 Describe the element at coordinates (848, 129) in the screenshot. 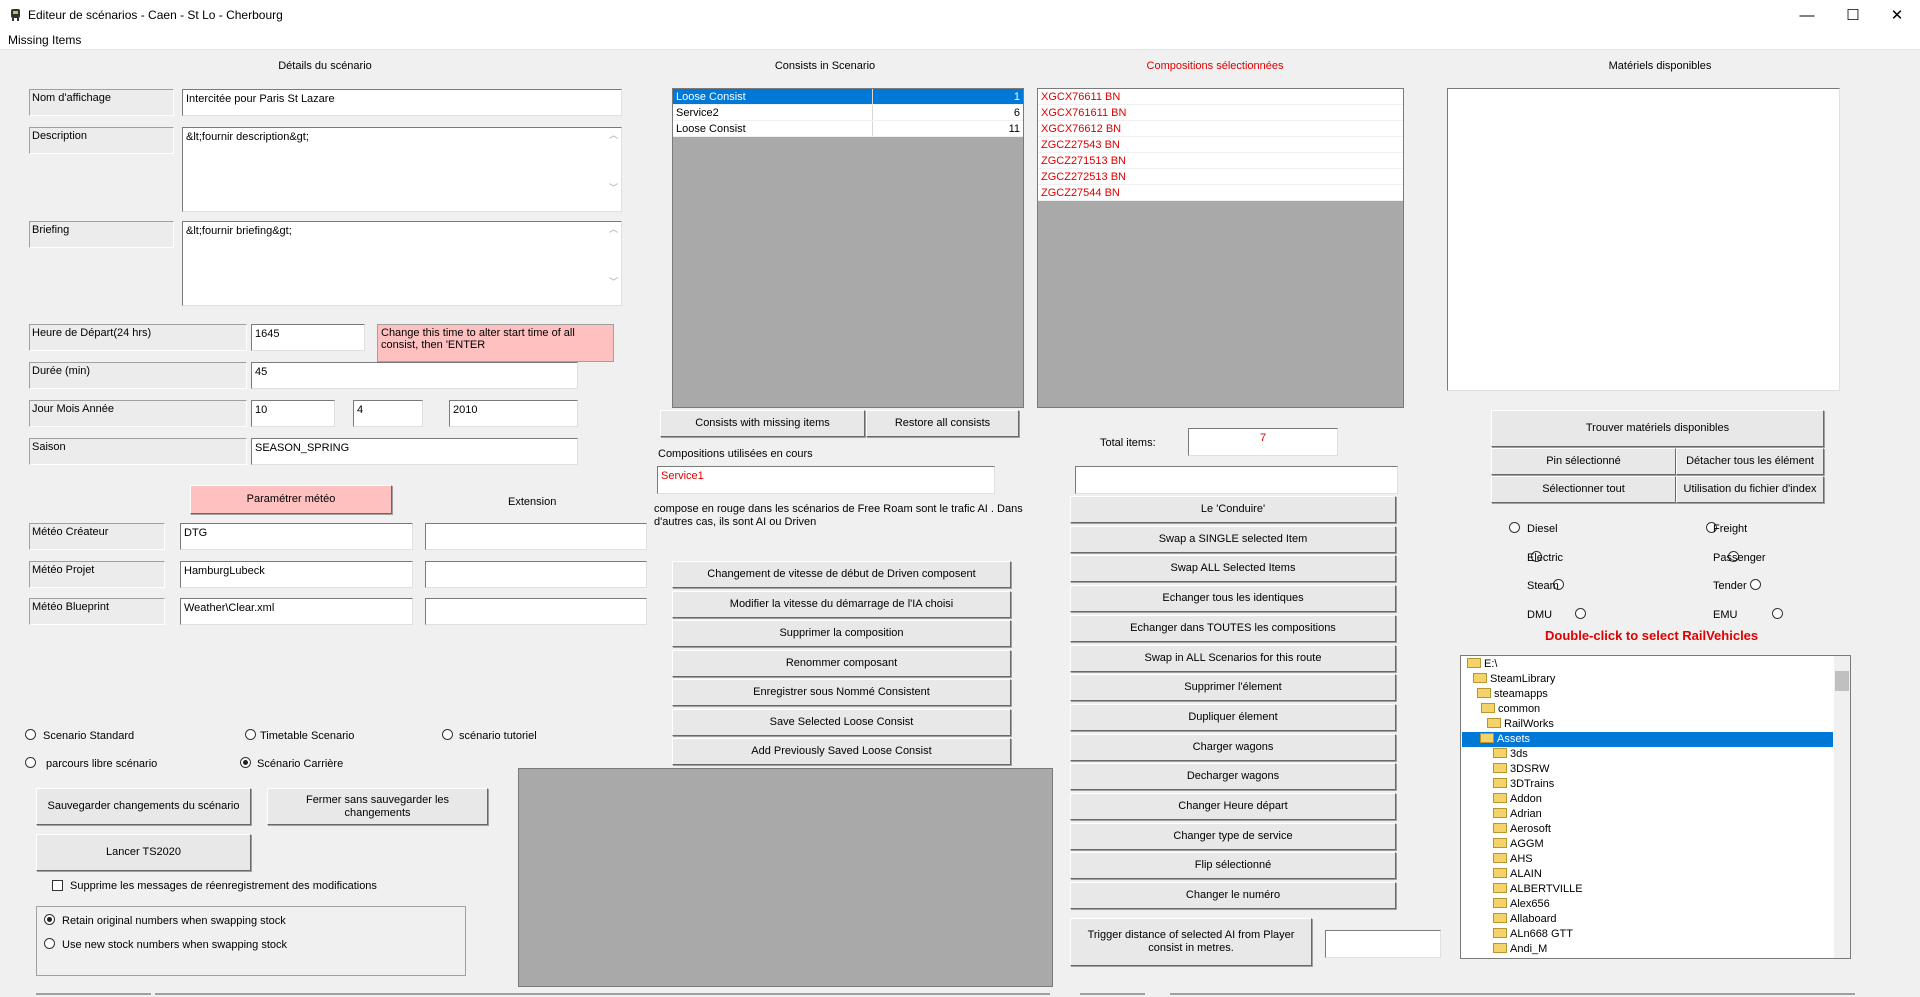

I see `consist-row: Loose Consist 11` at that location.